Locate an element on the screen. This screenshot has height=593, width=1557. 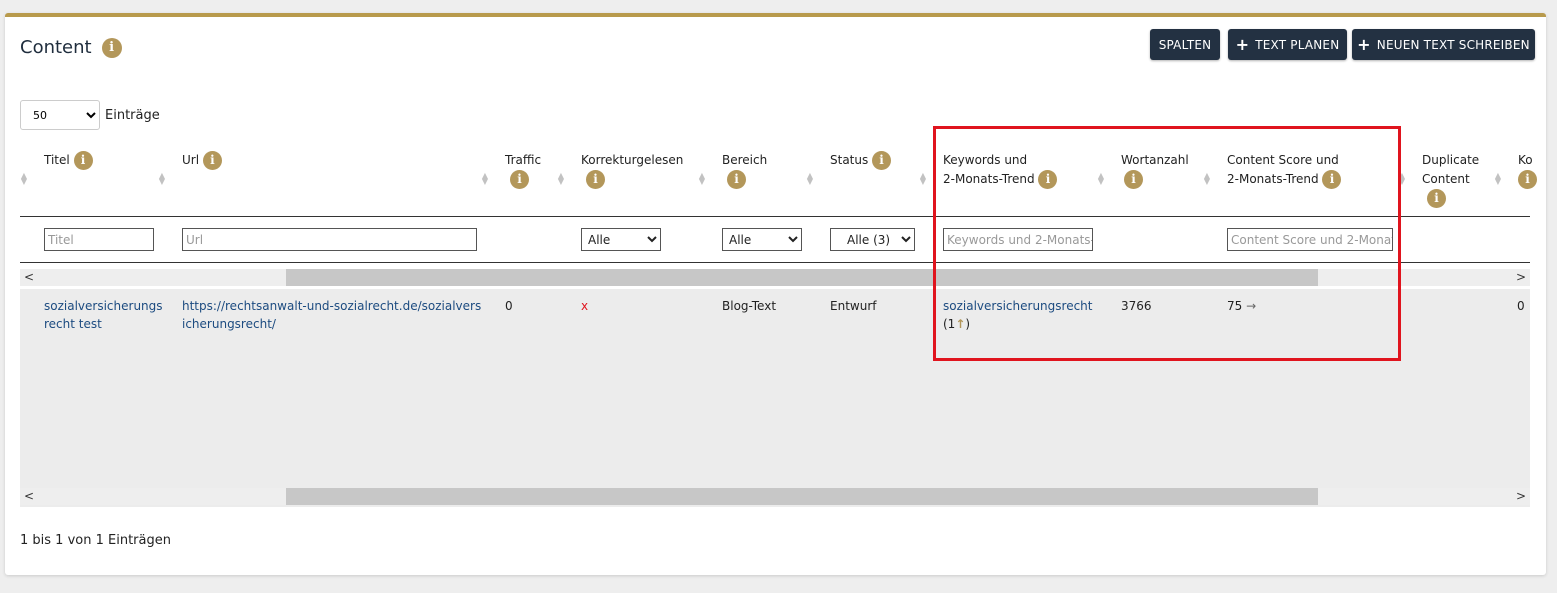
row-url-line: icherungsrecht/ is located at coordinates (229, 324).